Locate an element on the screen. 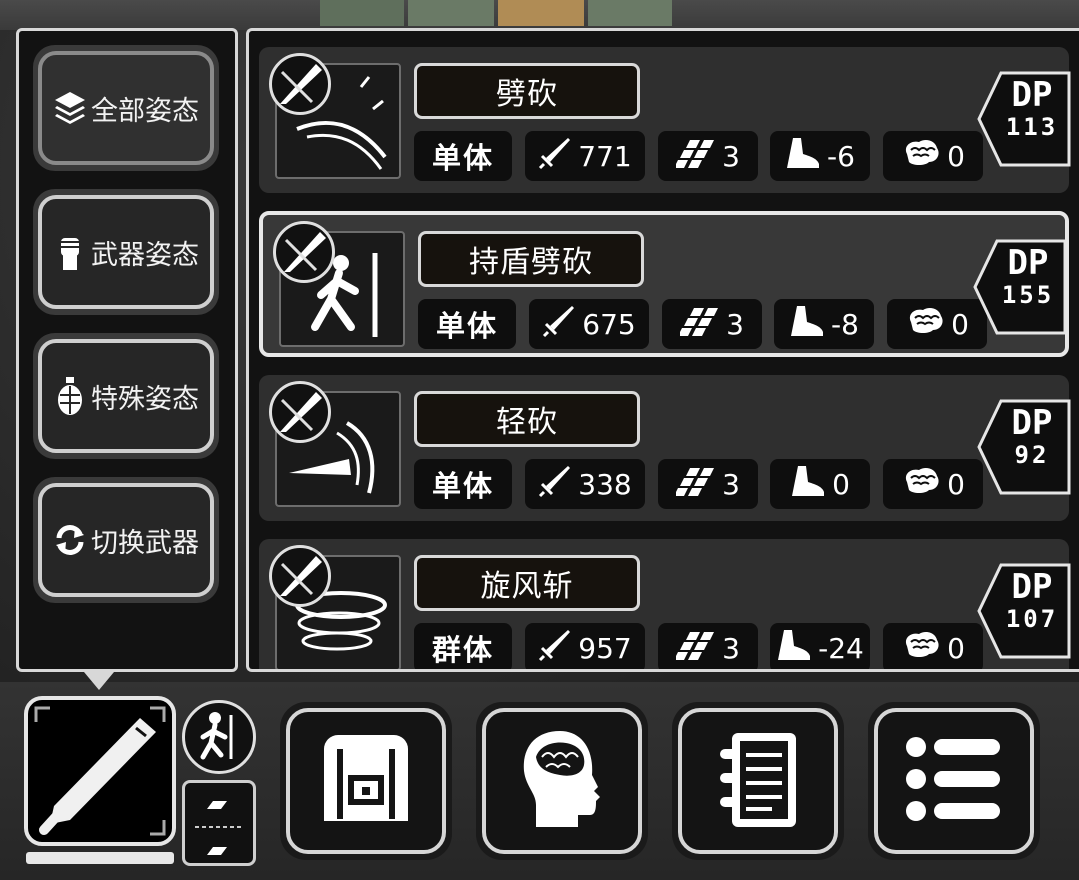 Image resolution: width=1079 pixels, height=880 pixels. swap-weapon-button: 切换武器 is located at coordinates (126, 540).